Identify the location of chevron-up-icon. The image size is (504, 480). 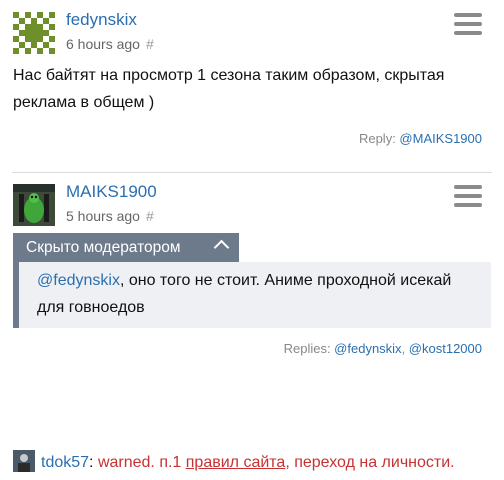
(221, 247).